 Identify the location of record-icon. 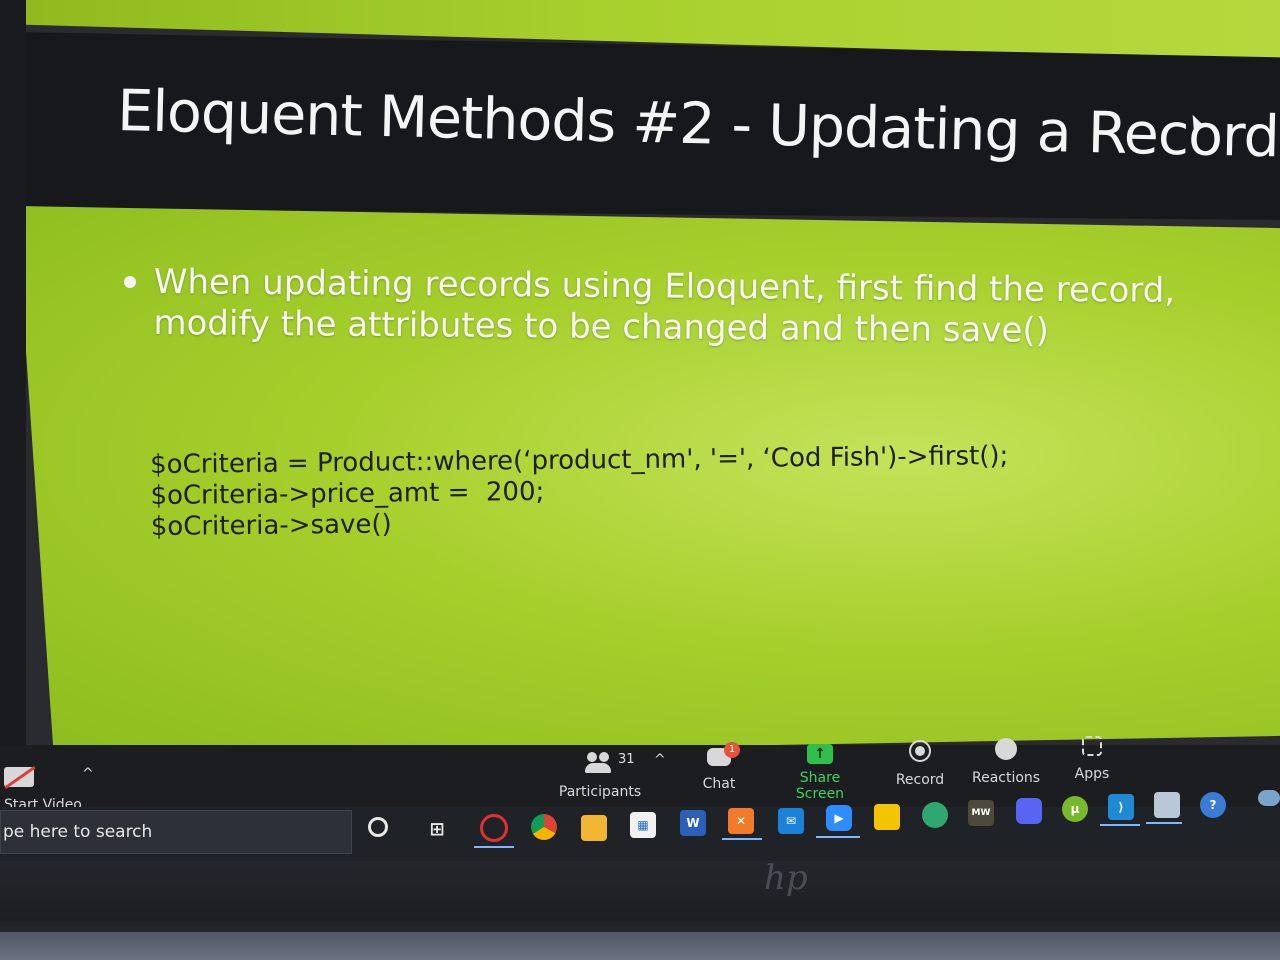
(920, 751).